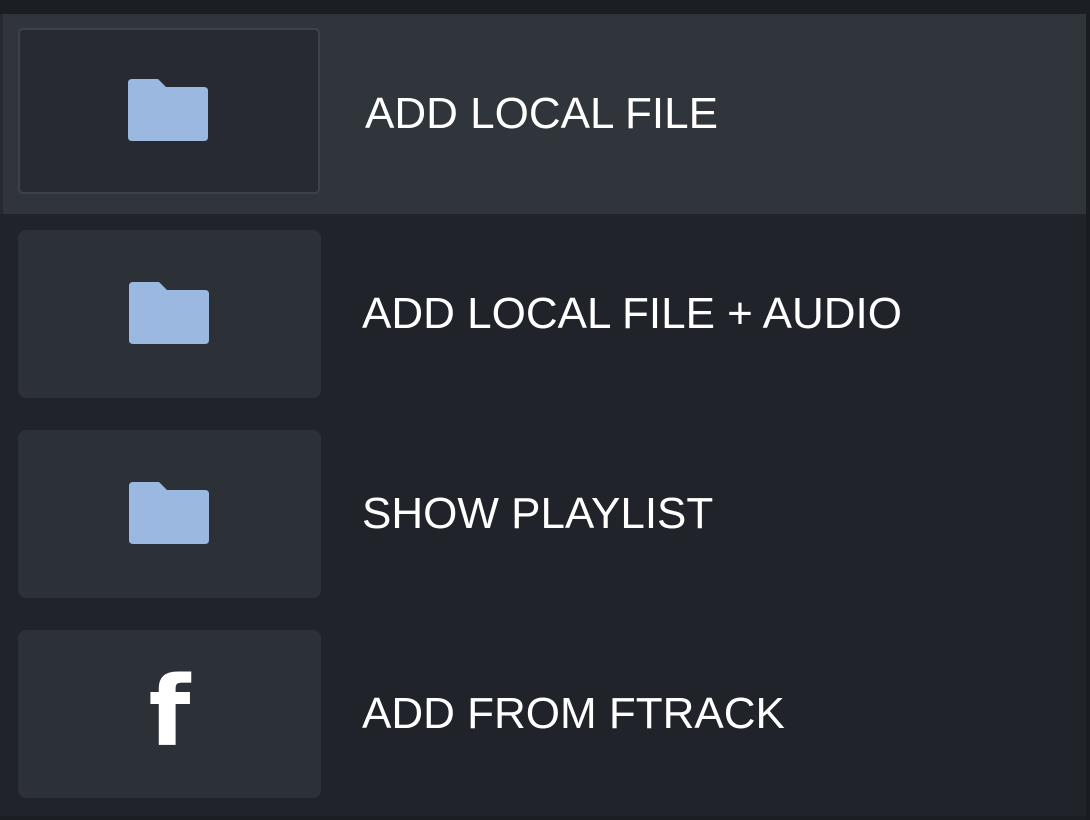  What do you see at coordinates (632, 313) in the screenshot?
I see `menu-item-label: ADD LOCAL FILE + AUDIO` at bounding box center [632, 313].